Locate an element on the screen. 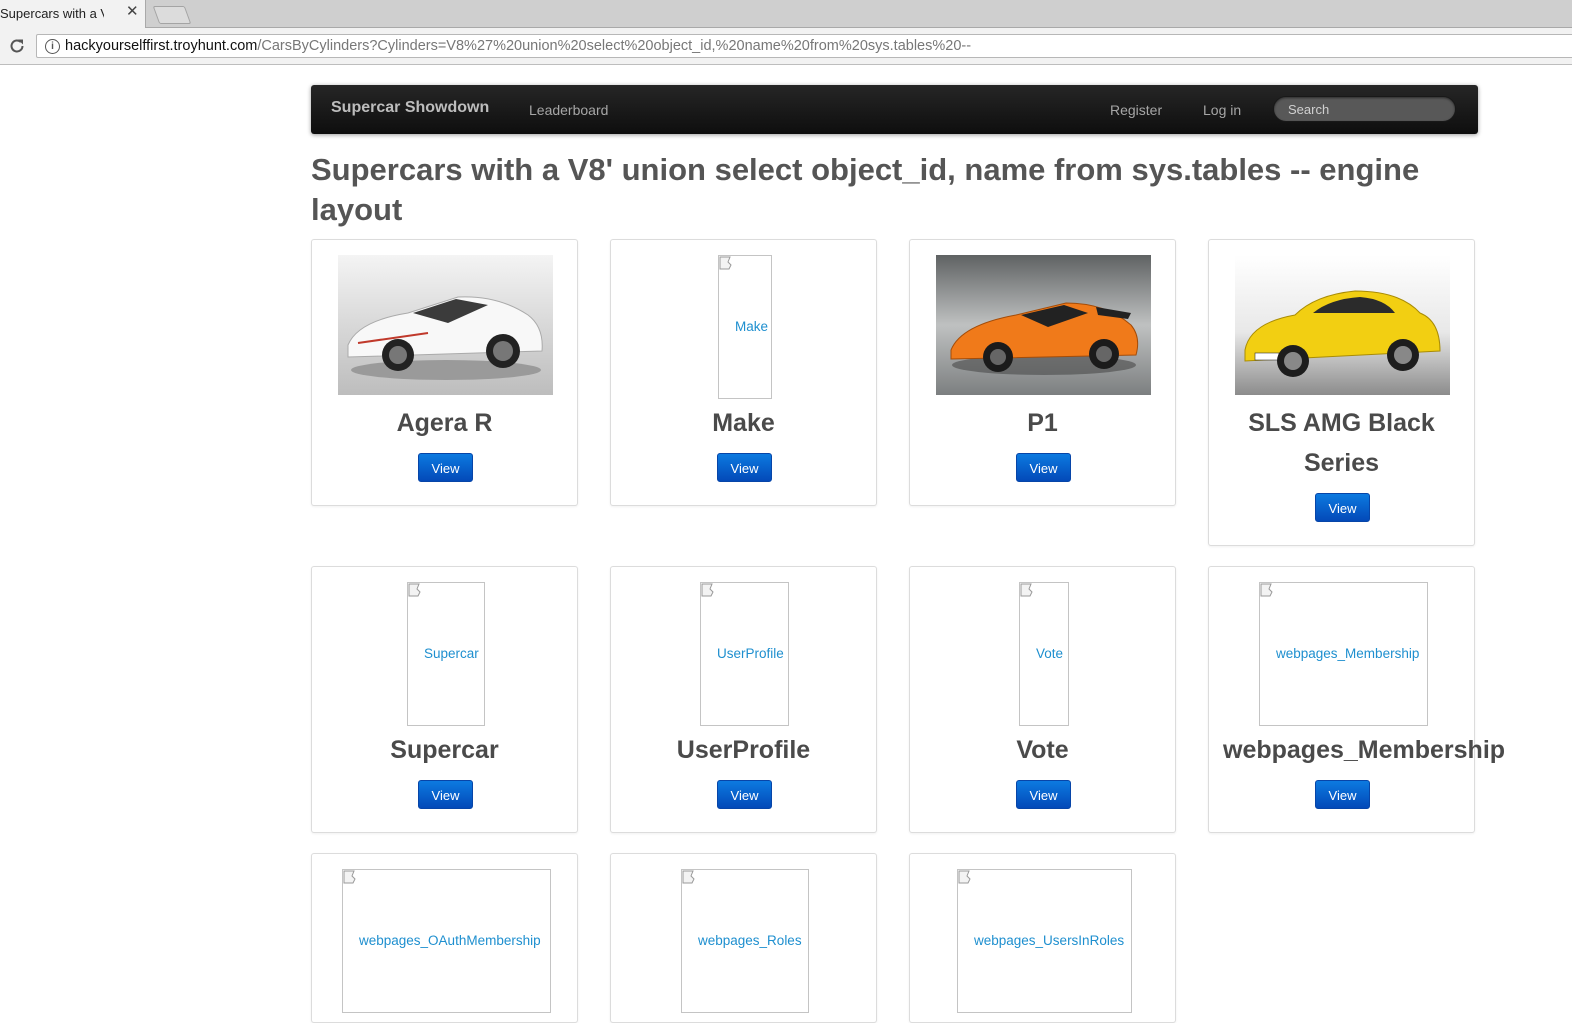 The width and height of the screenshot is (1572, 1023). car-card: P1 View is located at coordinates (1042, 372).